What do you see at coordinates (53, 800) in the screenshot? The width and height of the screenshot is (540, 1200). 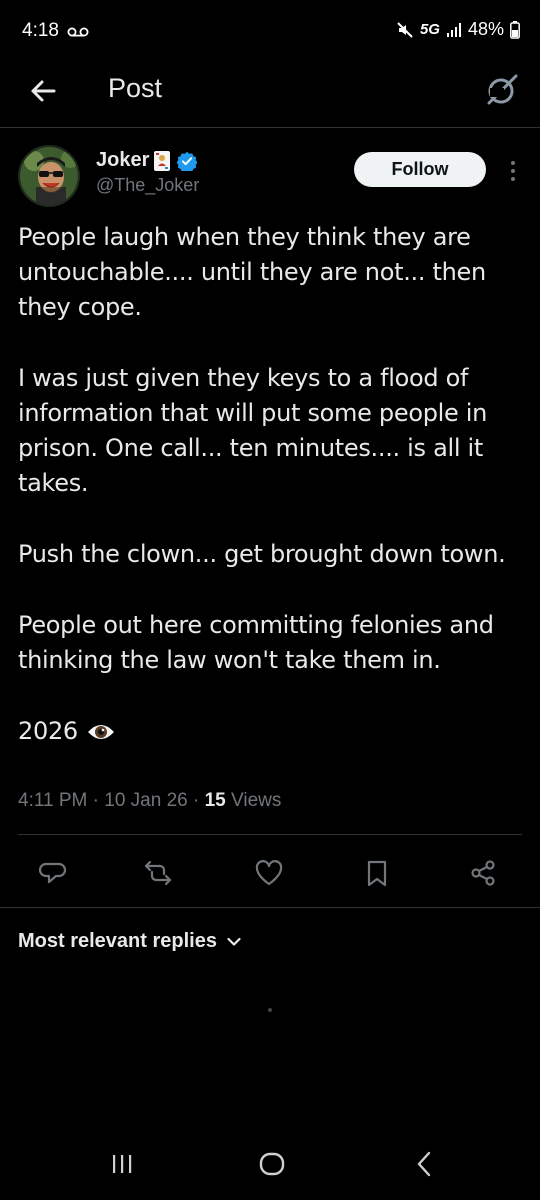 I see `post-time: 4:11 PM` at bounding box center [53, 800].